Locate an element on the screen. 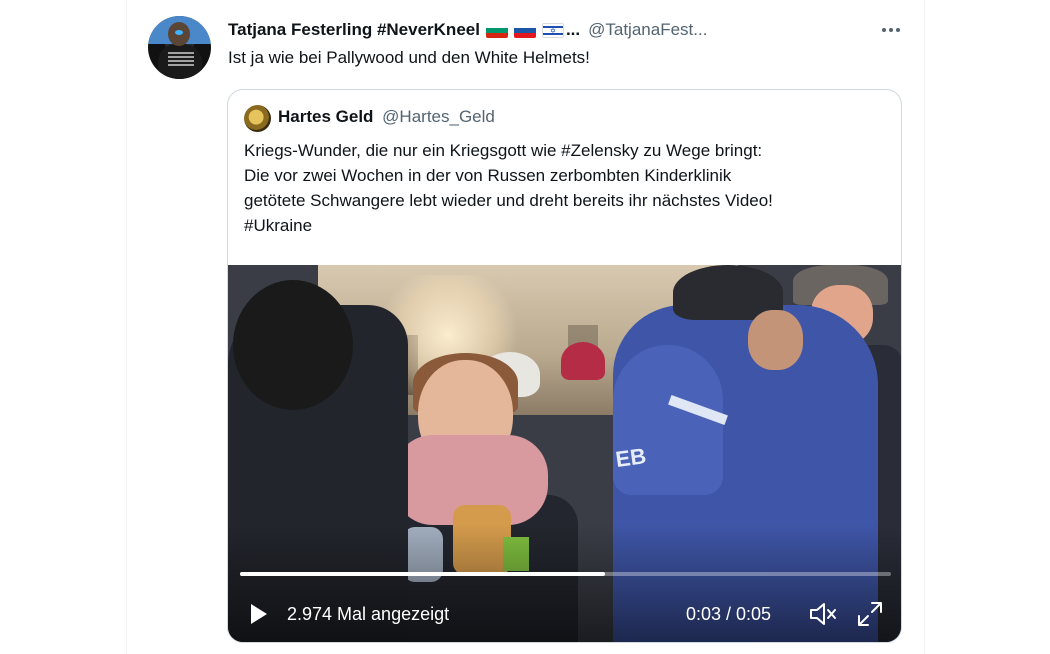 Image resolution: width=1050 pixels, height=654 pixels. video-progress-bar is located at coordinates (565, 574).